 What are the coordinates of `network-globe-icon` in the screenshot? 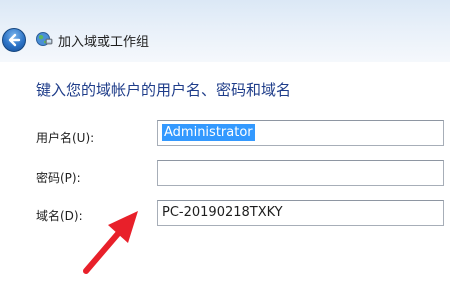 It's located at (44, 39).